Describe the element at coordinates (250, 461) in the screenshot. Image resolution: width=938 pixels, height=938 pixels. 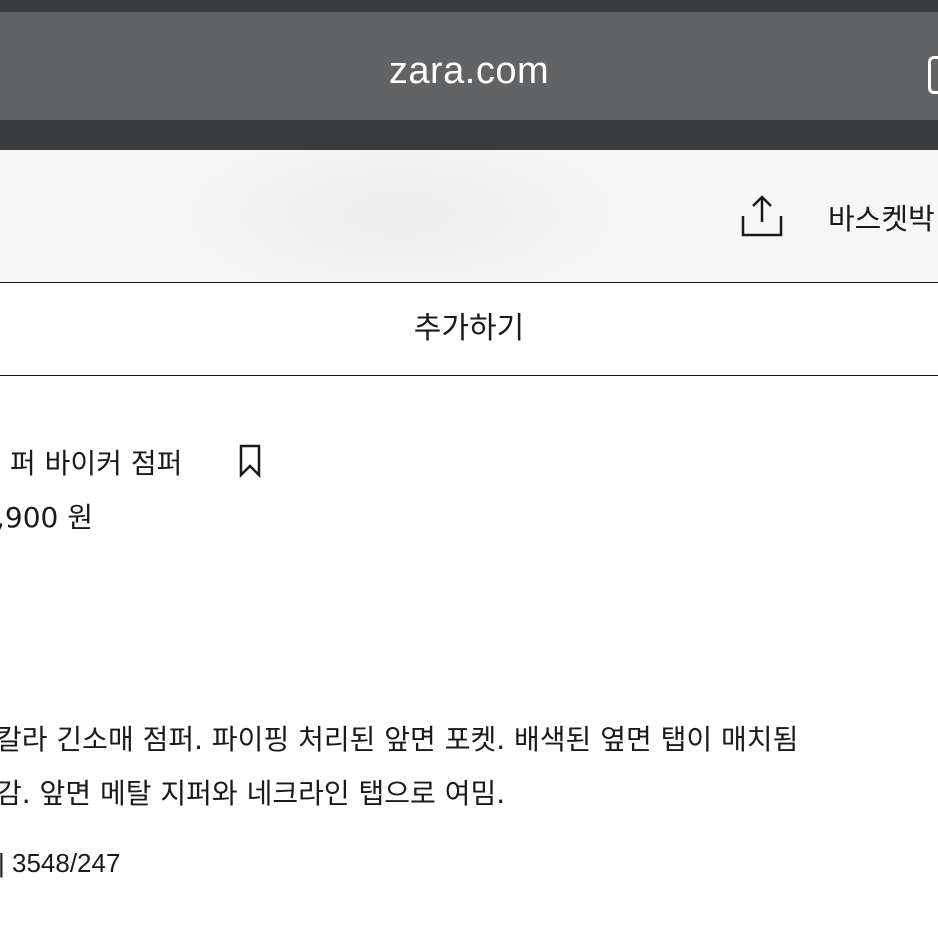
I see `bookmark-icon` at that location.